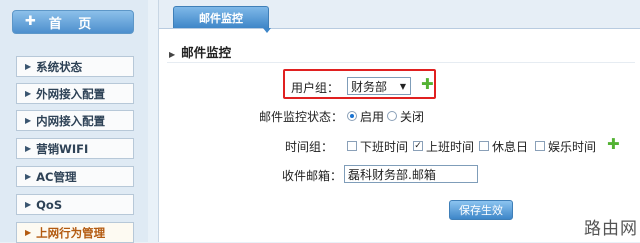 Image resolution: width=640 pixels, height=243 pixels. I want to click on status-enable-label: 启用, so click(372, 117).